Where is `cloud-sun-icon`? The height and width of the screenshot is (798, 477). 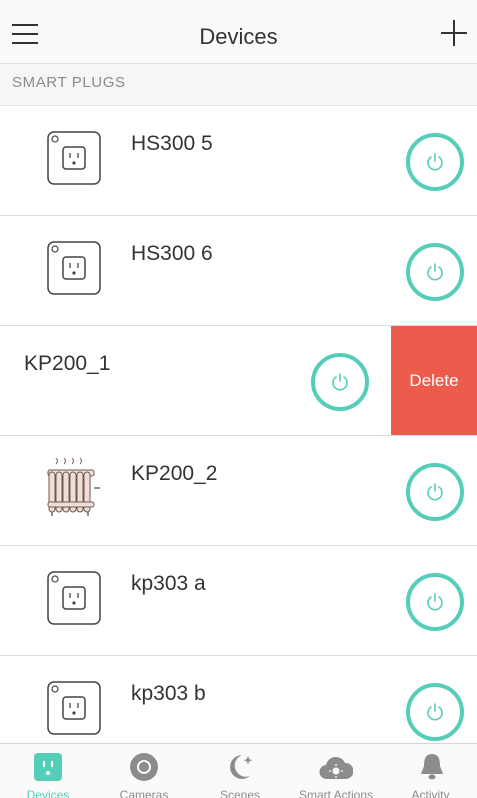
cloud-sun-icon is located at coordinates (336, 767).